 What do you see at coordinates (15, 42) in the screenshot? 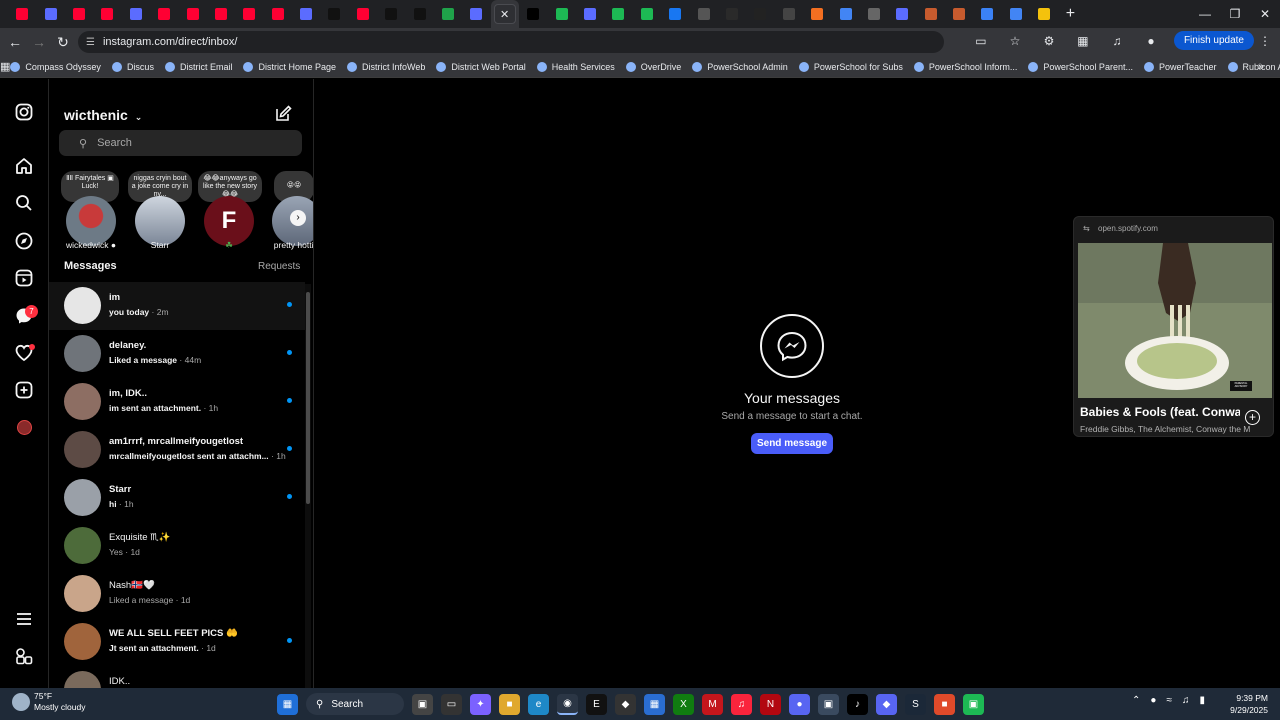
I see `back-icon: ←` at bounding box center [15, 42].